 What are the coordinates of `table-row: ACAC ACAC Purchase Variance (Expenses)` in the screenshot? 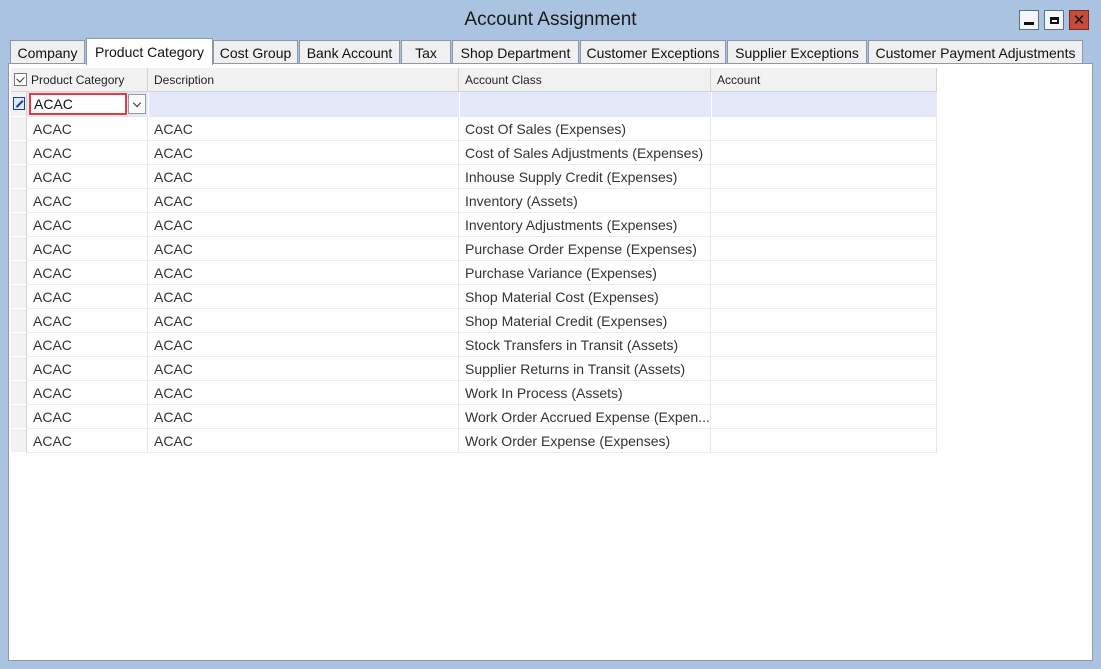 It's located at (474, 273).